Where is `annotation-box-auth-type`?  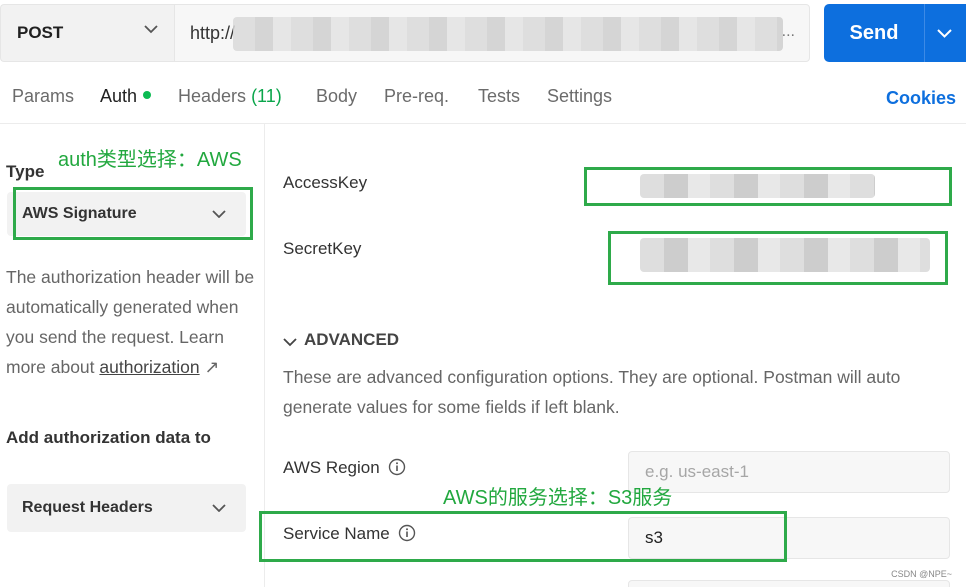
annotation-box-auth-type is located at coordinates (133, 213).